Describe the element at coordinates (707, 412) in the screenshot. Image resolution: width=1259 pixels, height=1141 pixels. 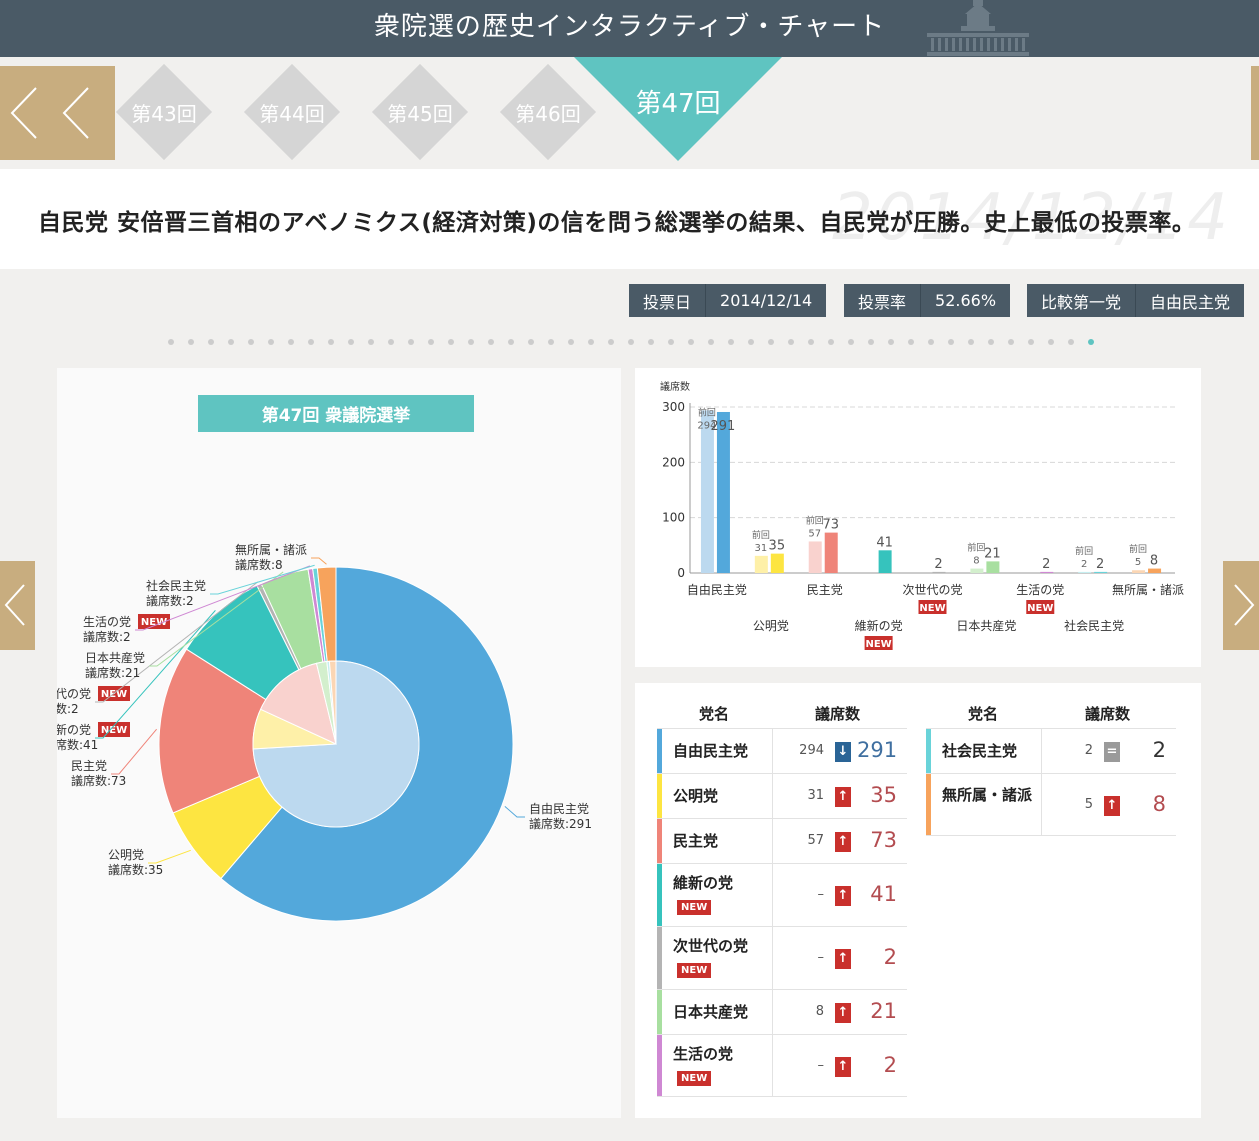
I see `bar-prev-label: 前回` at that location.